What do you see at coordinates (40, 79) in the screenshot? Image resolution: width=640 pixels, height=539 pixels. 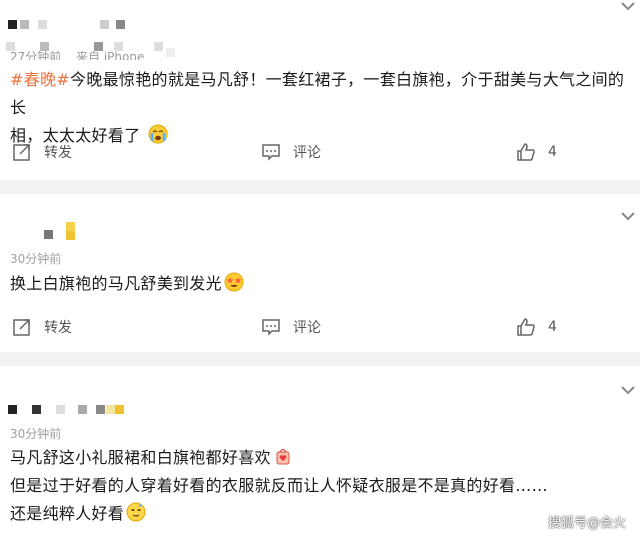 I see `hashtag-link: #春晚#` at bounding box center [40, 79].